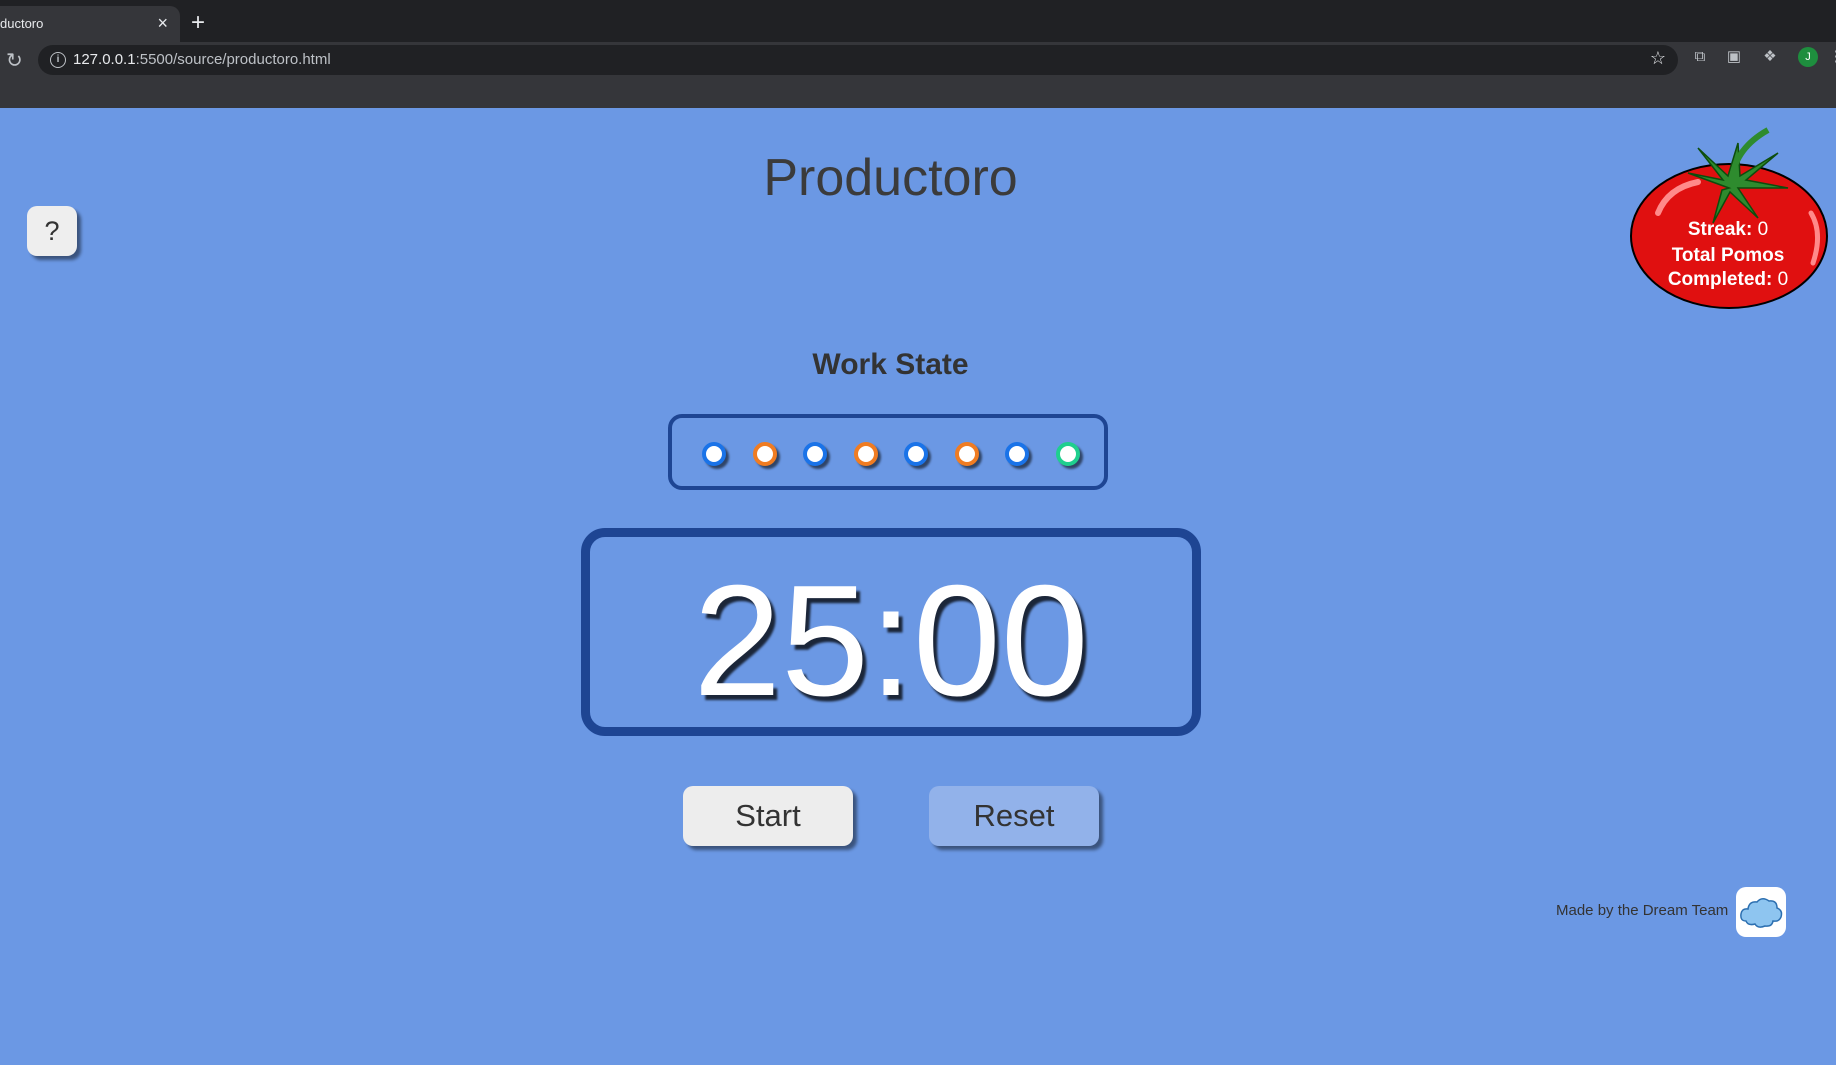 This screenshot has width=1836, height=1065. Describe the element at coordinates (890, 178) in the screenshot. I see `page-title: Productoro` at that location.